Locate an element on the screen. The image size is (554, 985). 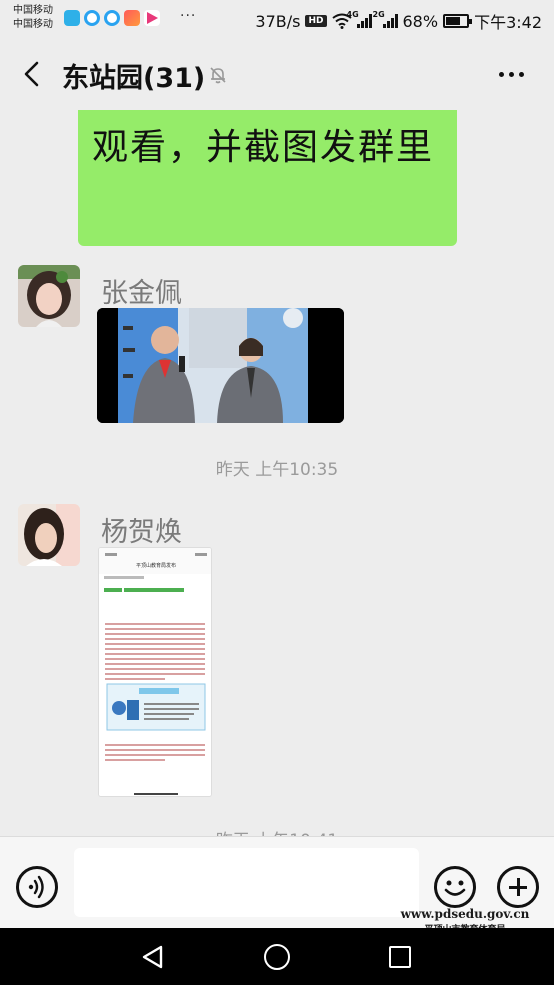
mute-notifications-icon is located at coordinates (218, 75).